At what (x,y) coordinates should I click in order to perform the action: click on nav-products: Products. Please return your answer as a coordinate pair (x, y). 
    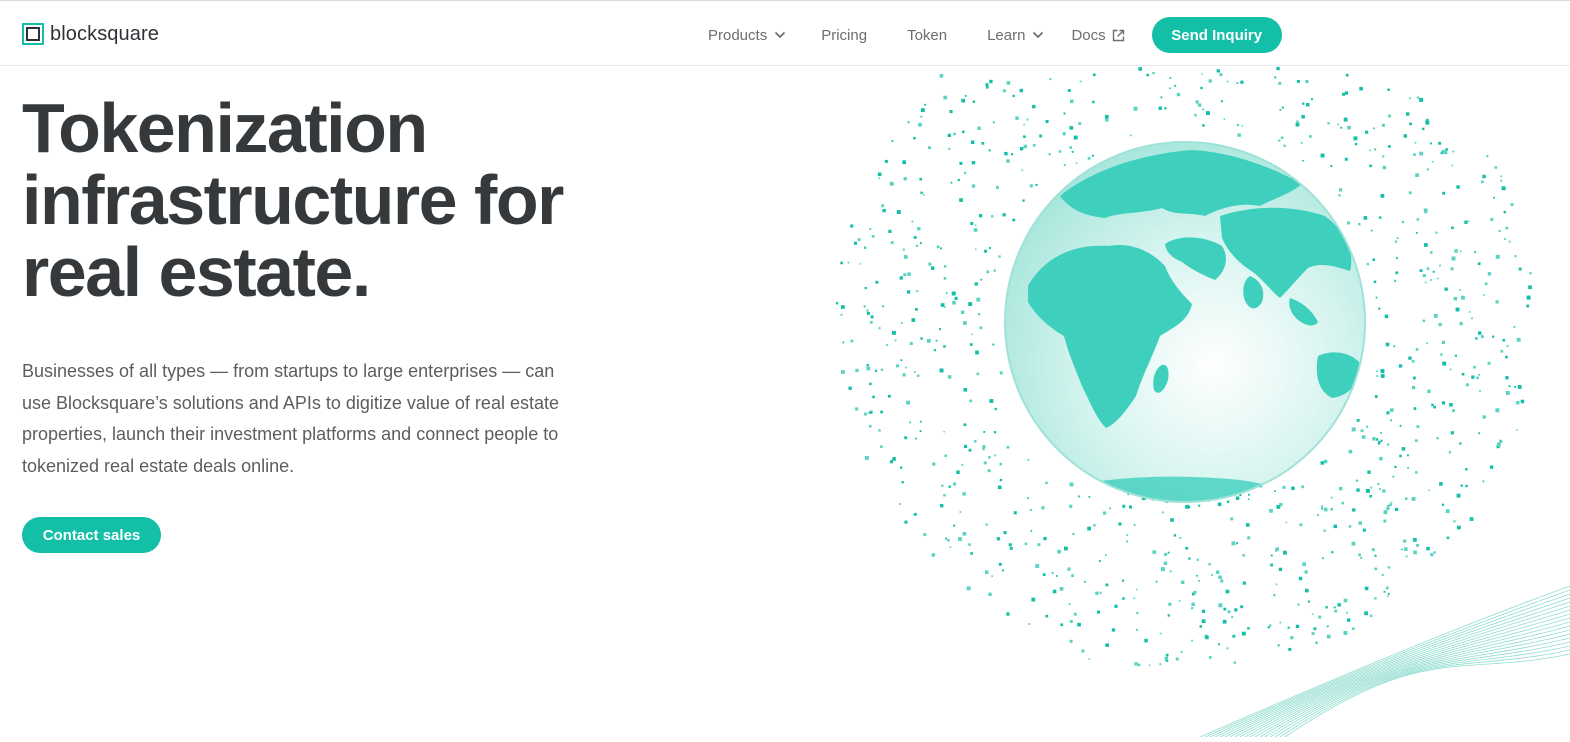
    Looking at the image, I should click on (747, 35).